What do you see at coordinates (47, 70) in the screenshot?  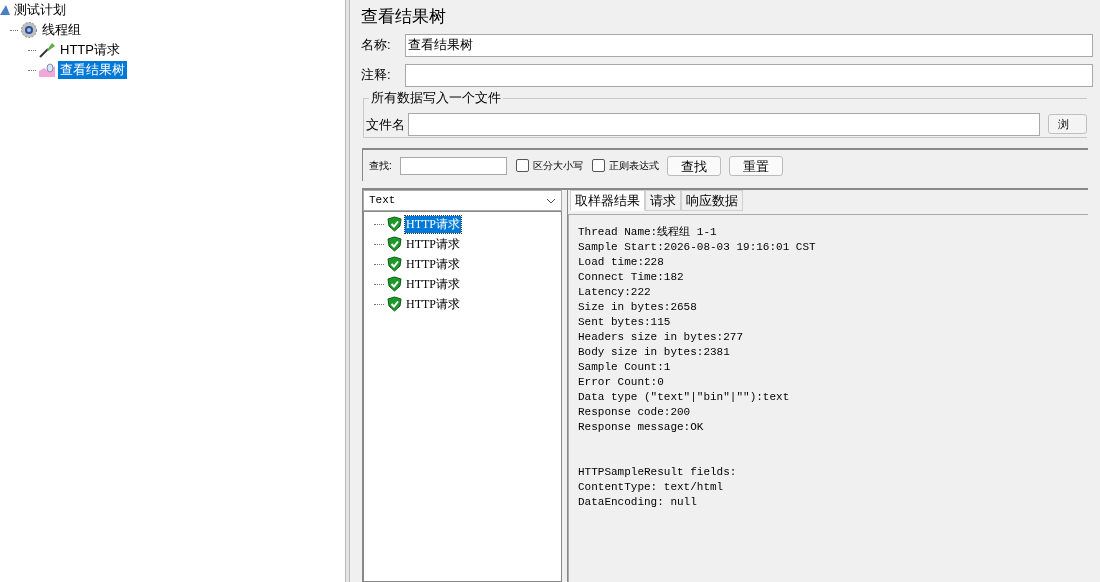 I see `chart-icon` at bounding box center [47, 70].